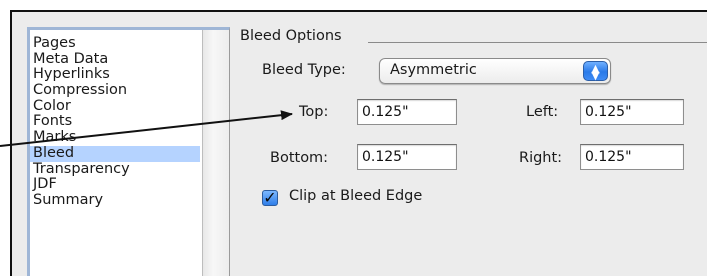 This screenshot has height=276, width=707. I want to click on callout-arrow, so click(146, 128).